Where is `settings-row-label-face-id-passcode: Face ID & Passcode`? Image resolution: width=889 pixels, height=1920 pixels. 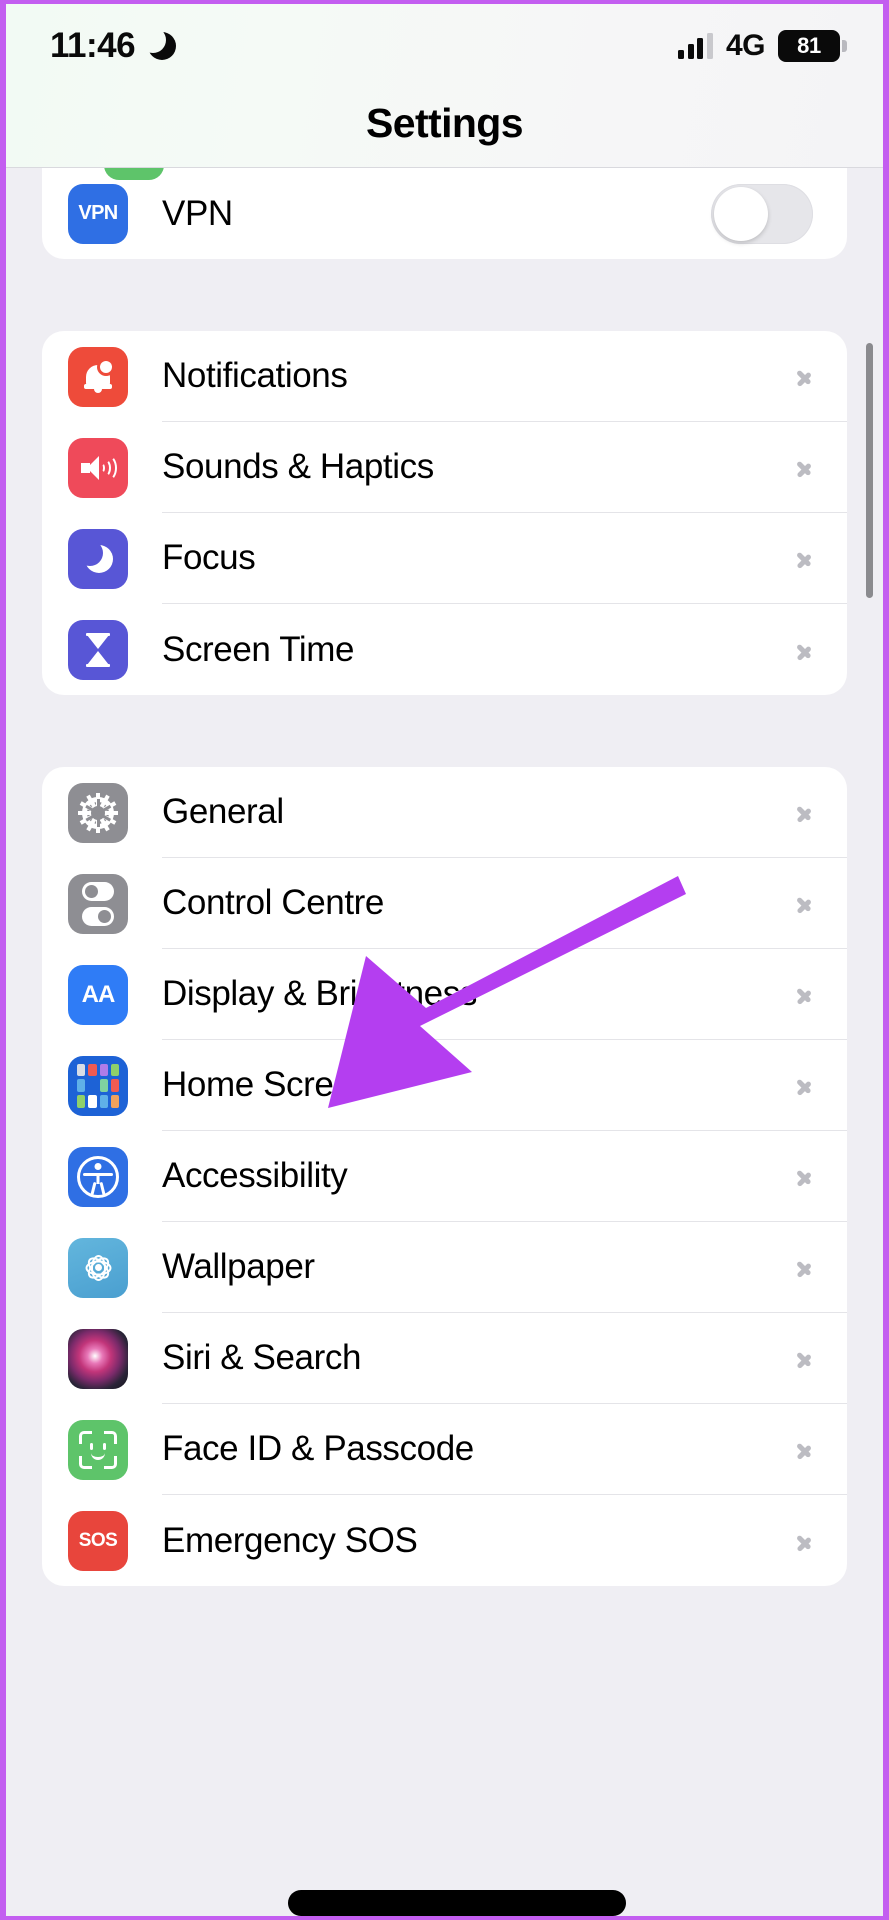 settings-row-label-face-id-passcode: Face ID & Passcode is located at coordinates (318, 1448).